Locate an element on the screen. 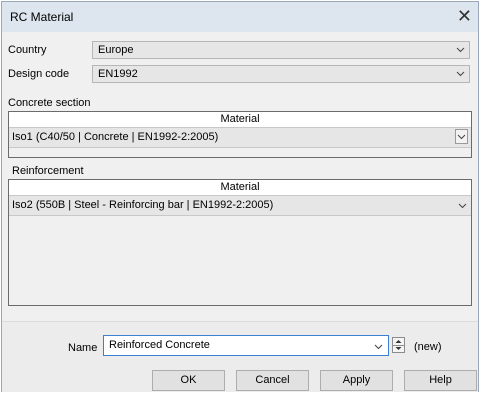 The width and height of the screenshot is (481, 393). concrete-material-row: Iso1 (C40/50 | Concrete | EN1992-2:2005) is located at coordinates (240, 138).